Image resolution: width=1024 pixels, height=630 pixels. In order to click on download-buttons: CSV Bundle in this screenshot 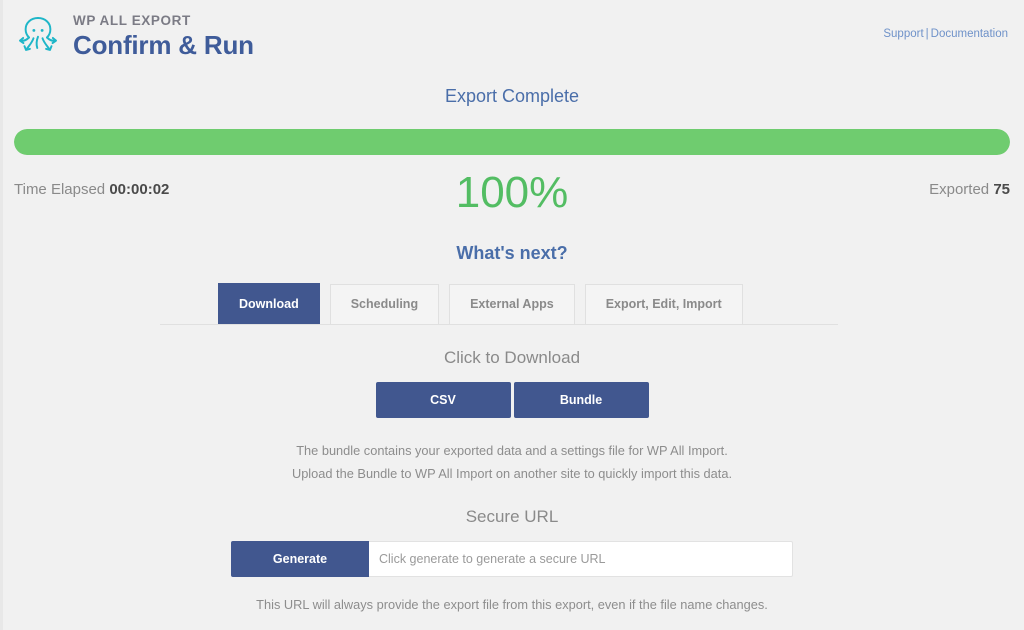, I will do `click(512, 400)`.